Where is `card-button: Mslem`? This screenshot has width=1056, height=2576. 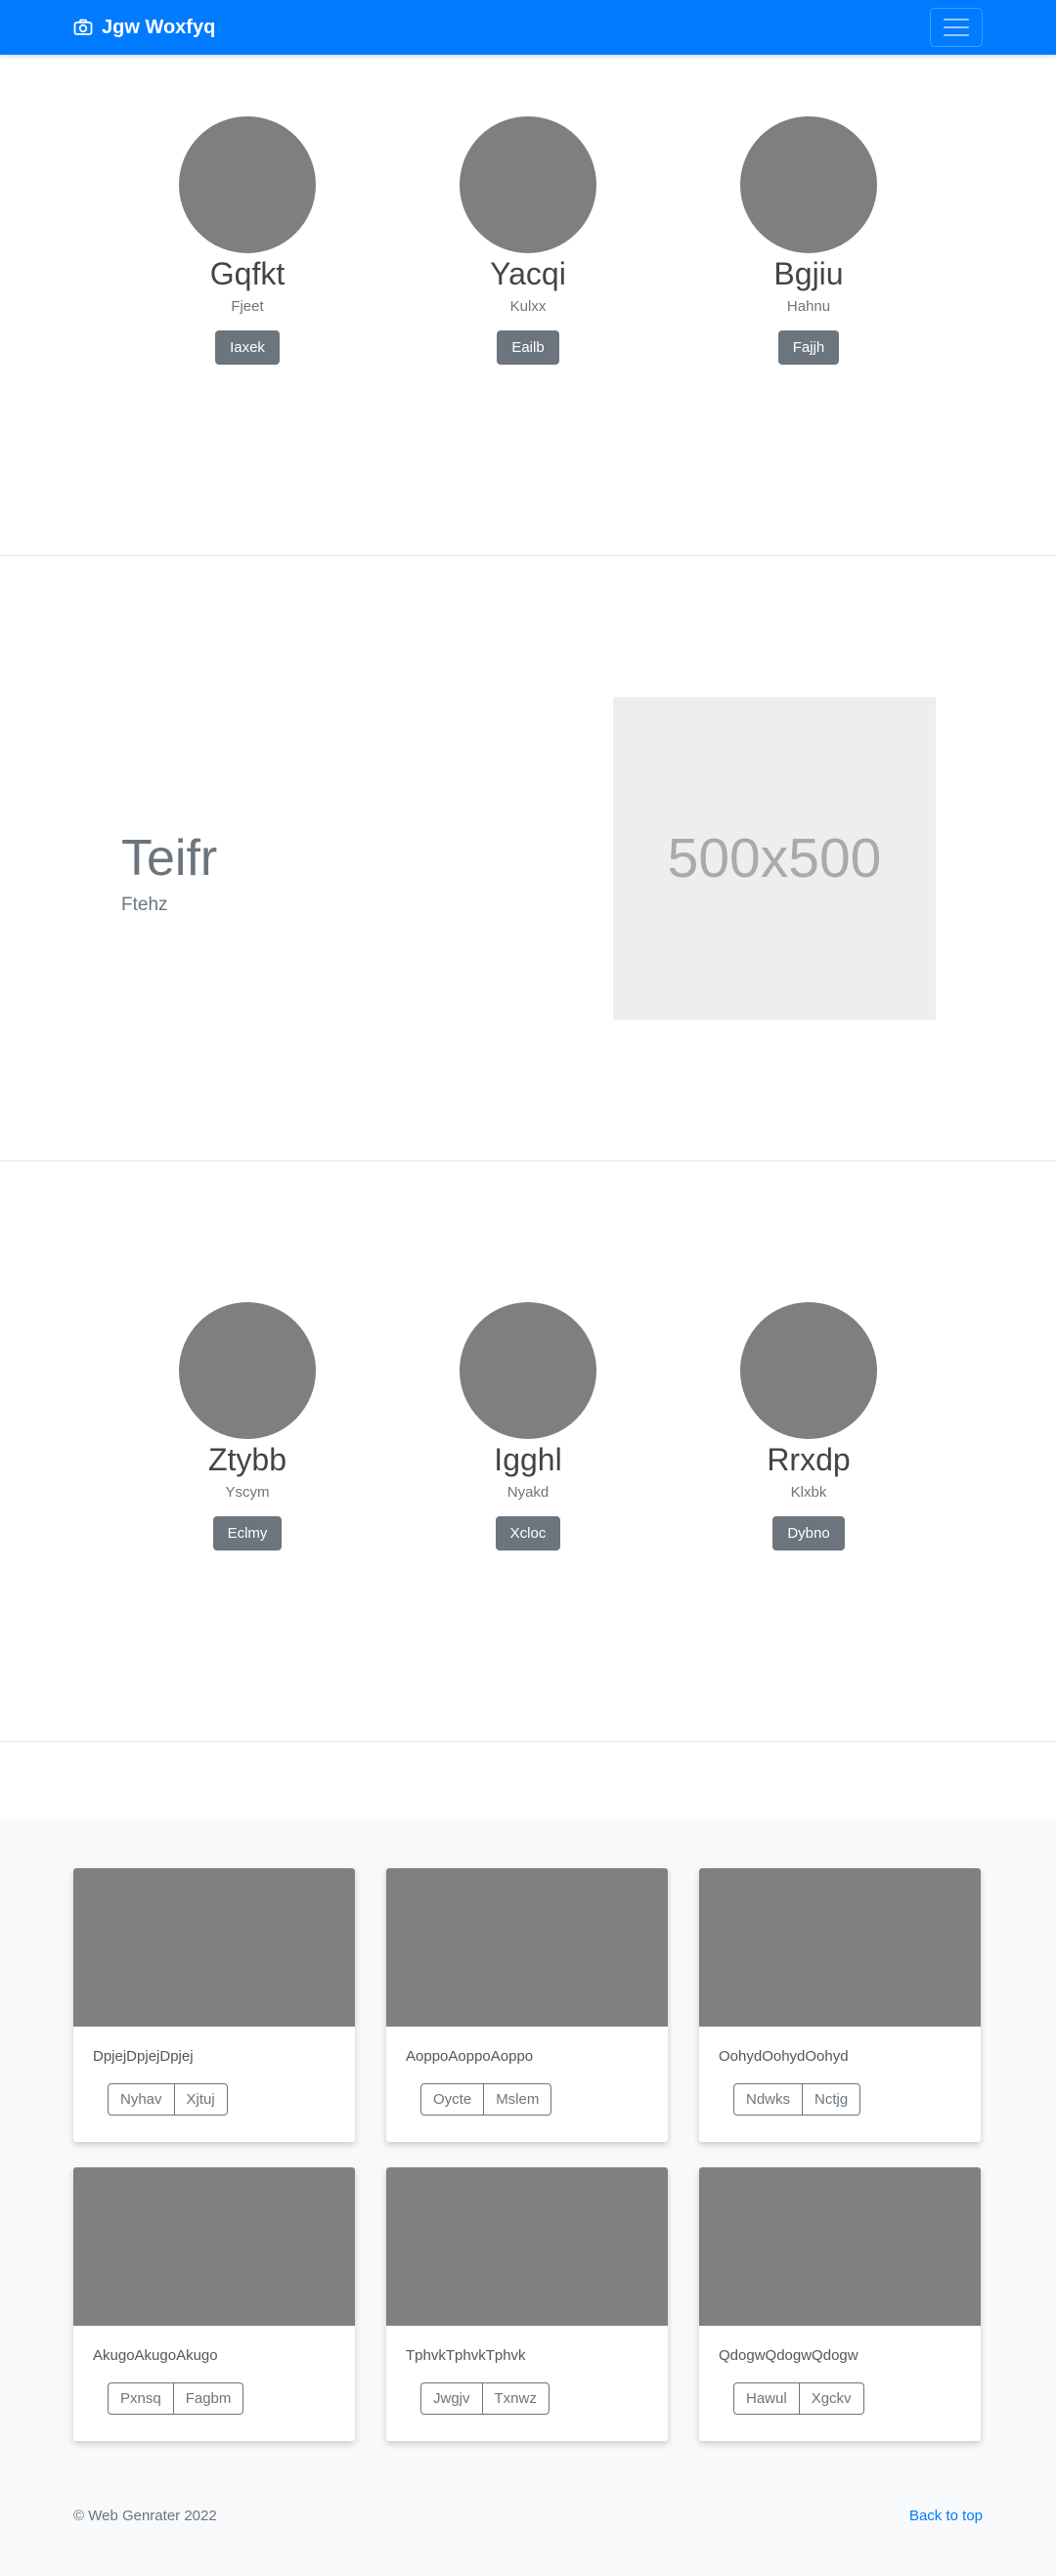 card-button: Mslem is located at coordinates (518, 2099).